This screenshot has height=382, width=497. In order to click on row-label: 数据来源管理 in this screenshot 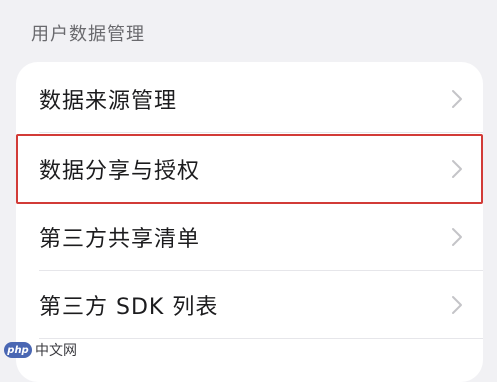, I will do `click(108, 101)`.